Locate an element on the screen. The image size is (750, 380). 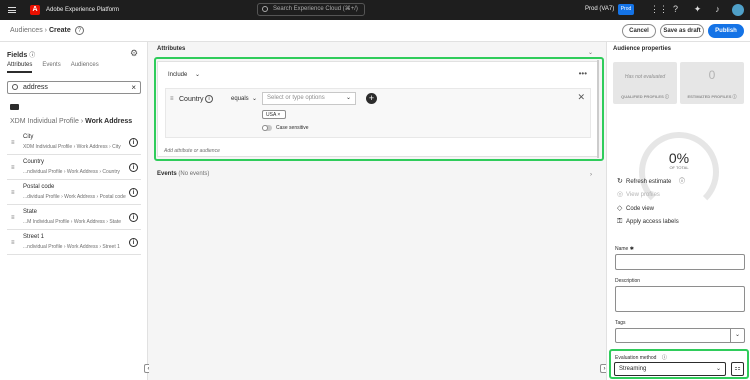
value-combobox: Select or type options ⌄ is located at coordinates (309, 98).